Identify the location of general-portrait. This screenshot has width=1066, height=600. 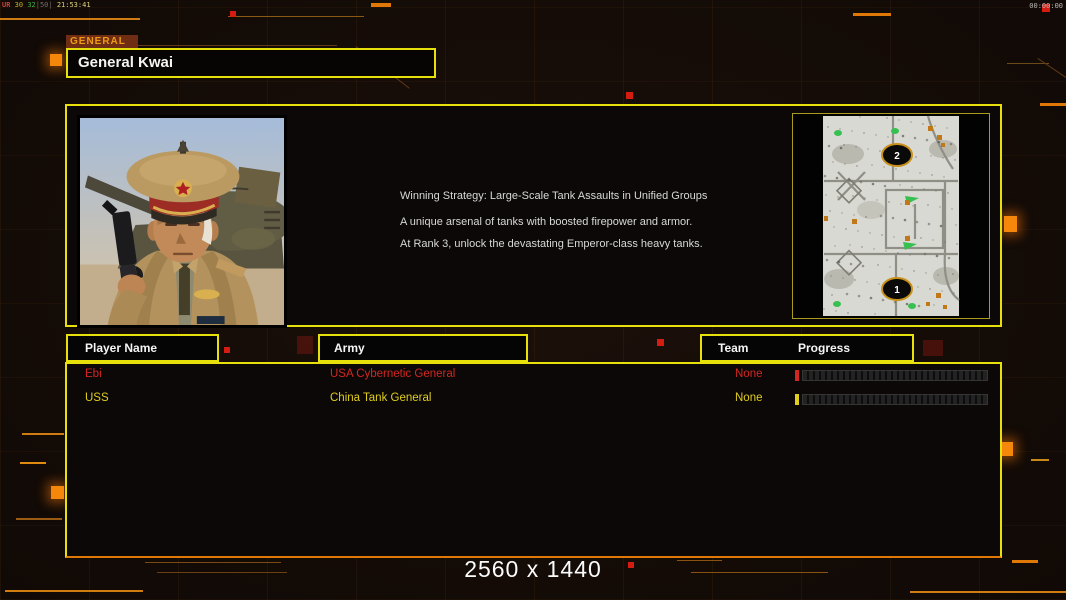
(184, 221).